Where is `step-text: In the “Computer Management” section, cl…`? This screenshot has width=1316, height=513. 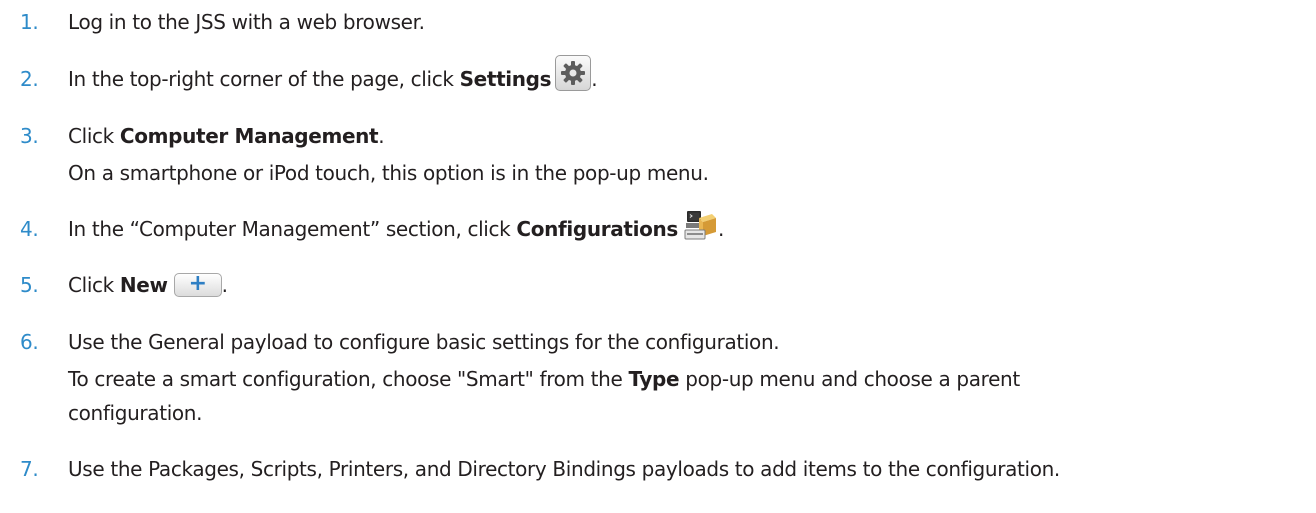
step-text: In the “Computer Management” section, cl… is located at coordinates (396, 226).